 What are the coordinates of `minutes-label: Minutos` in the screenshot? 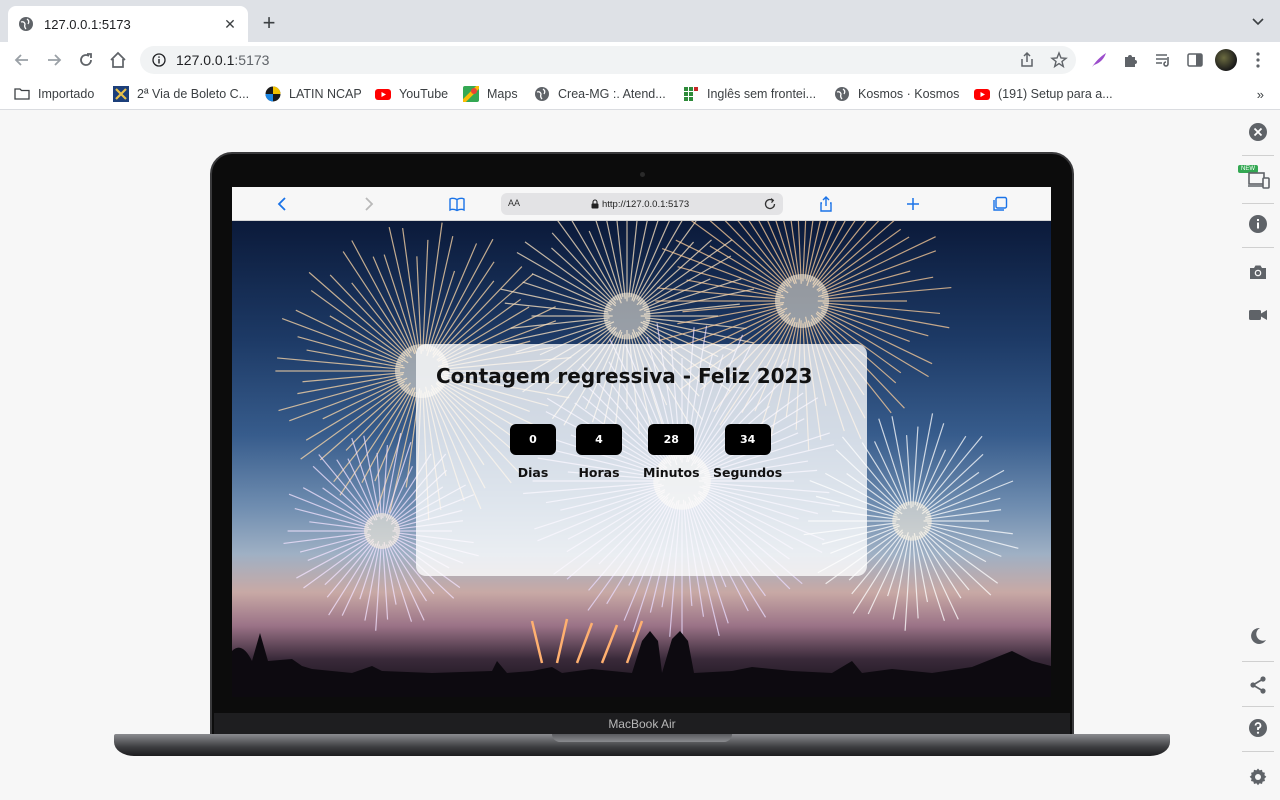 It's located at (671, 472).